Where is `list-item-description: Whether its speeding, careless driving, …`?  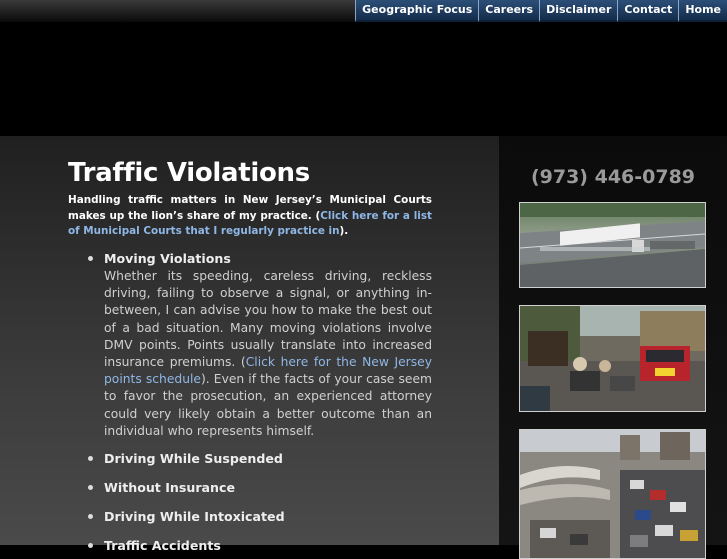 list-item-description: Whether its speeding, careless driving, … is located at coordinates (268, 354).